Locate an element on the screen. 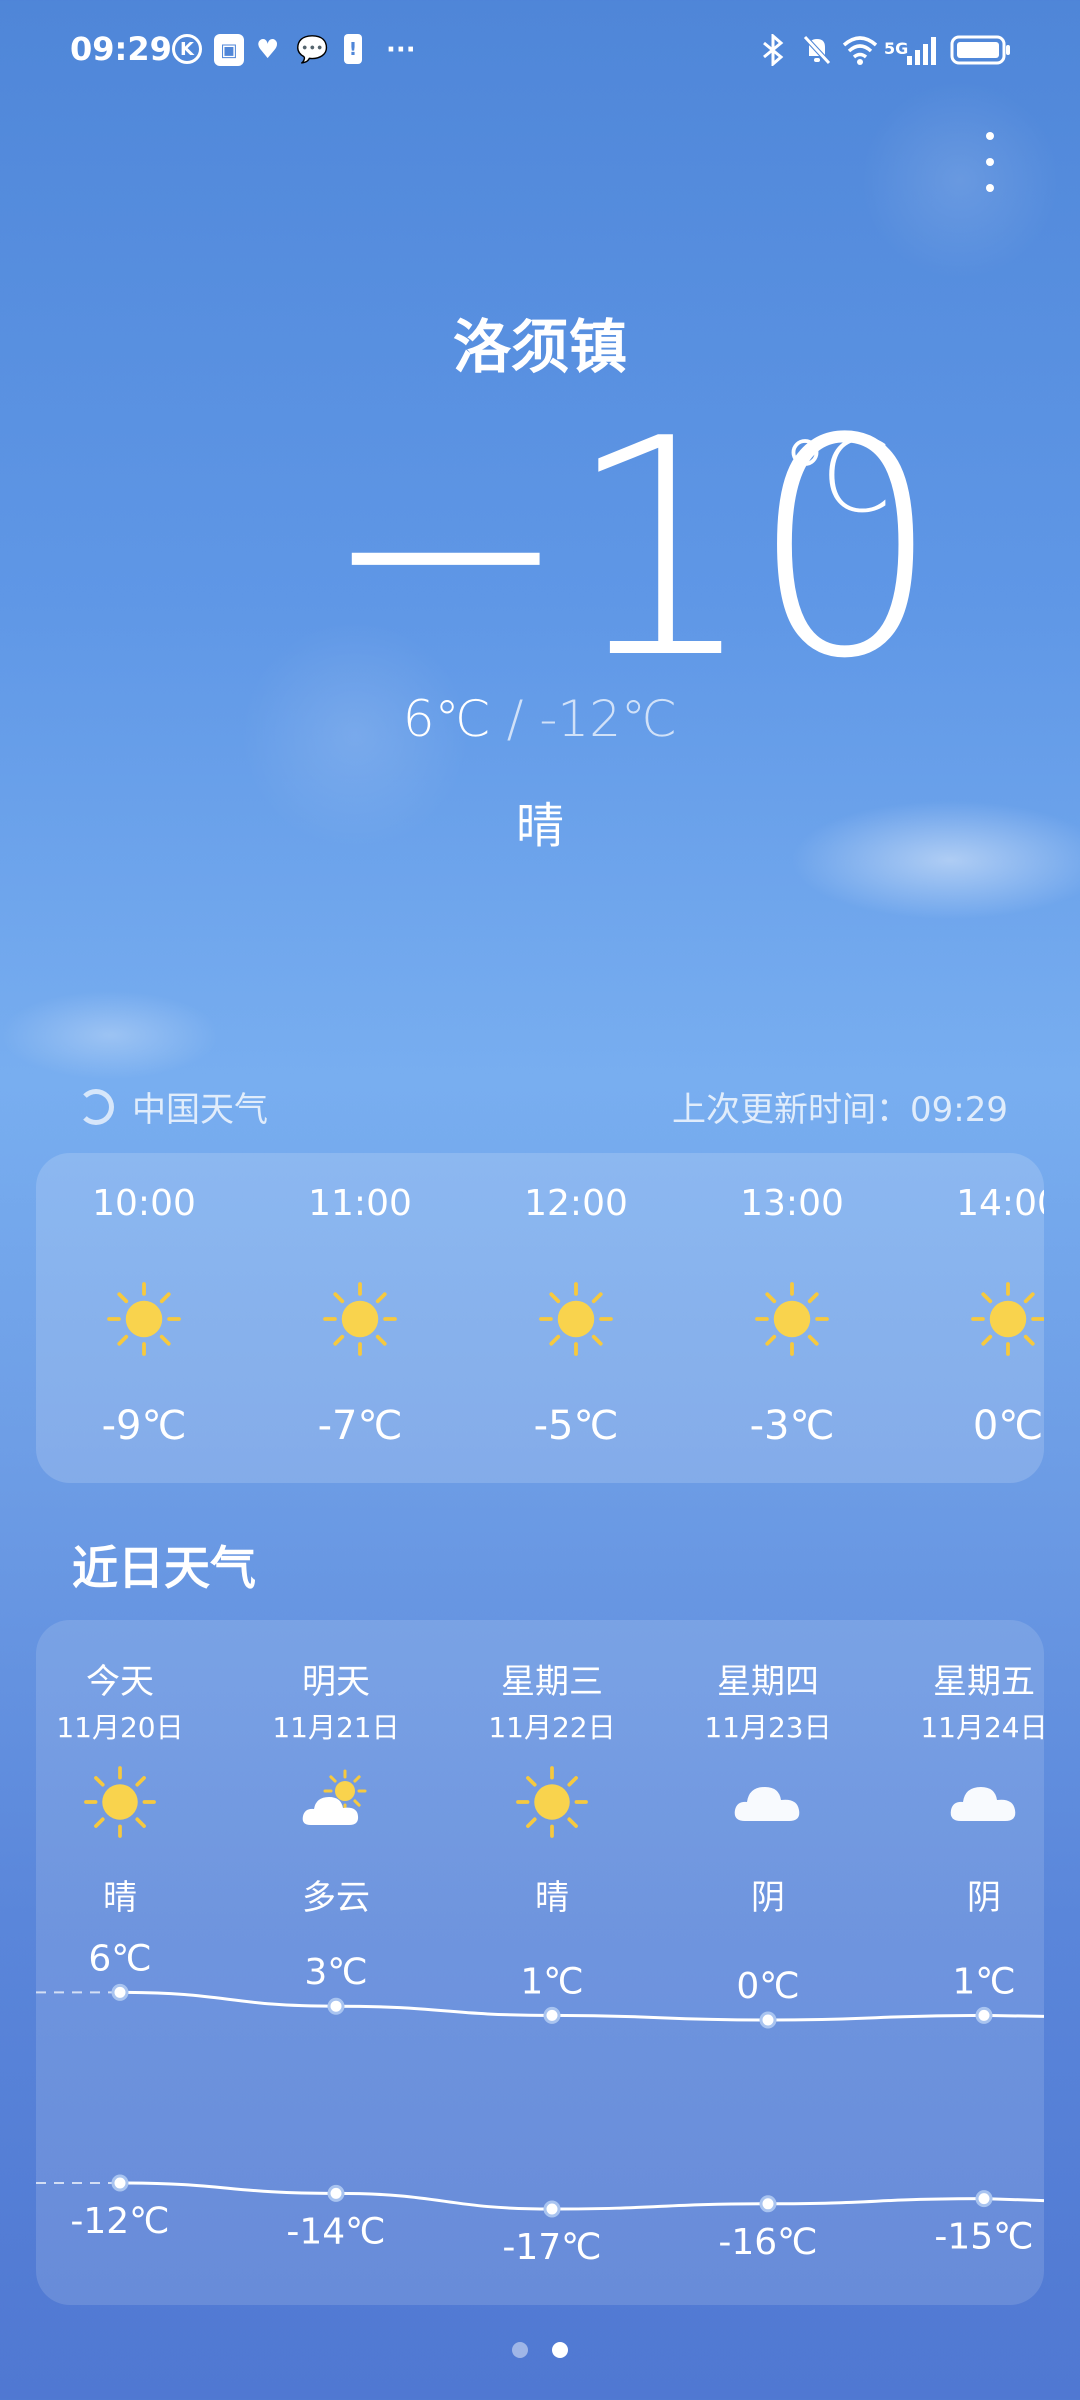  hour-temperature: -5℃ is located at coordinates (576, 1426).